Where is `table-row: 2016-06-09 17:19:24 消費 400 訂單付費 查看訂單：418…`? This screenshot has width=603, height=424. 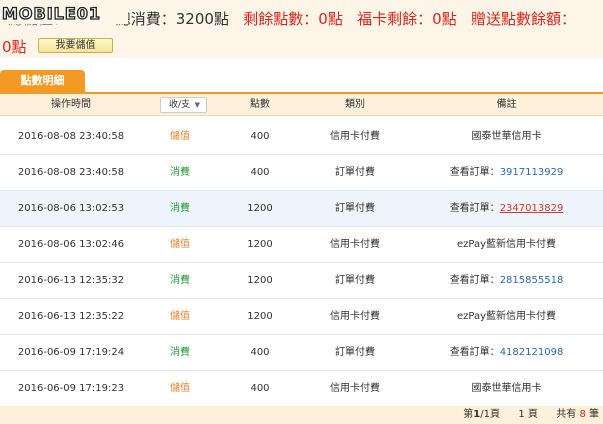 table-row: 2016-06-09 17:19:24 消費 400 訂單付費 查看訂單：418… is located at coordinates (301, 353).